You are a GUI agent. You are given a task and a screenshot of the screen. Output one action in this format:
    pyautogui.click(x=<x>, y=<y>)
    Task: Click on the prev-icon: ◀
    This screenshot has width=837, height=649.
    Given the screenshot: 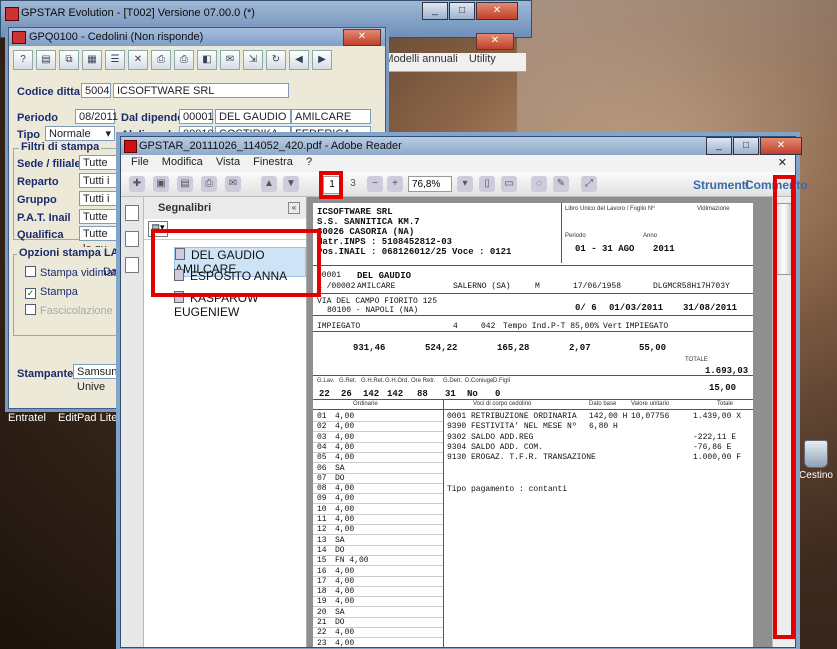 What is the action you would take?
    pyautogui.click(x=299, y=60)
    